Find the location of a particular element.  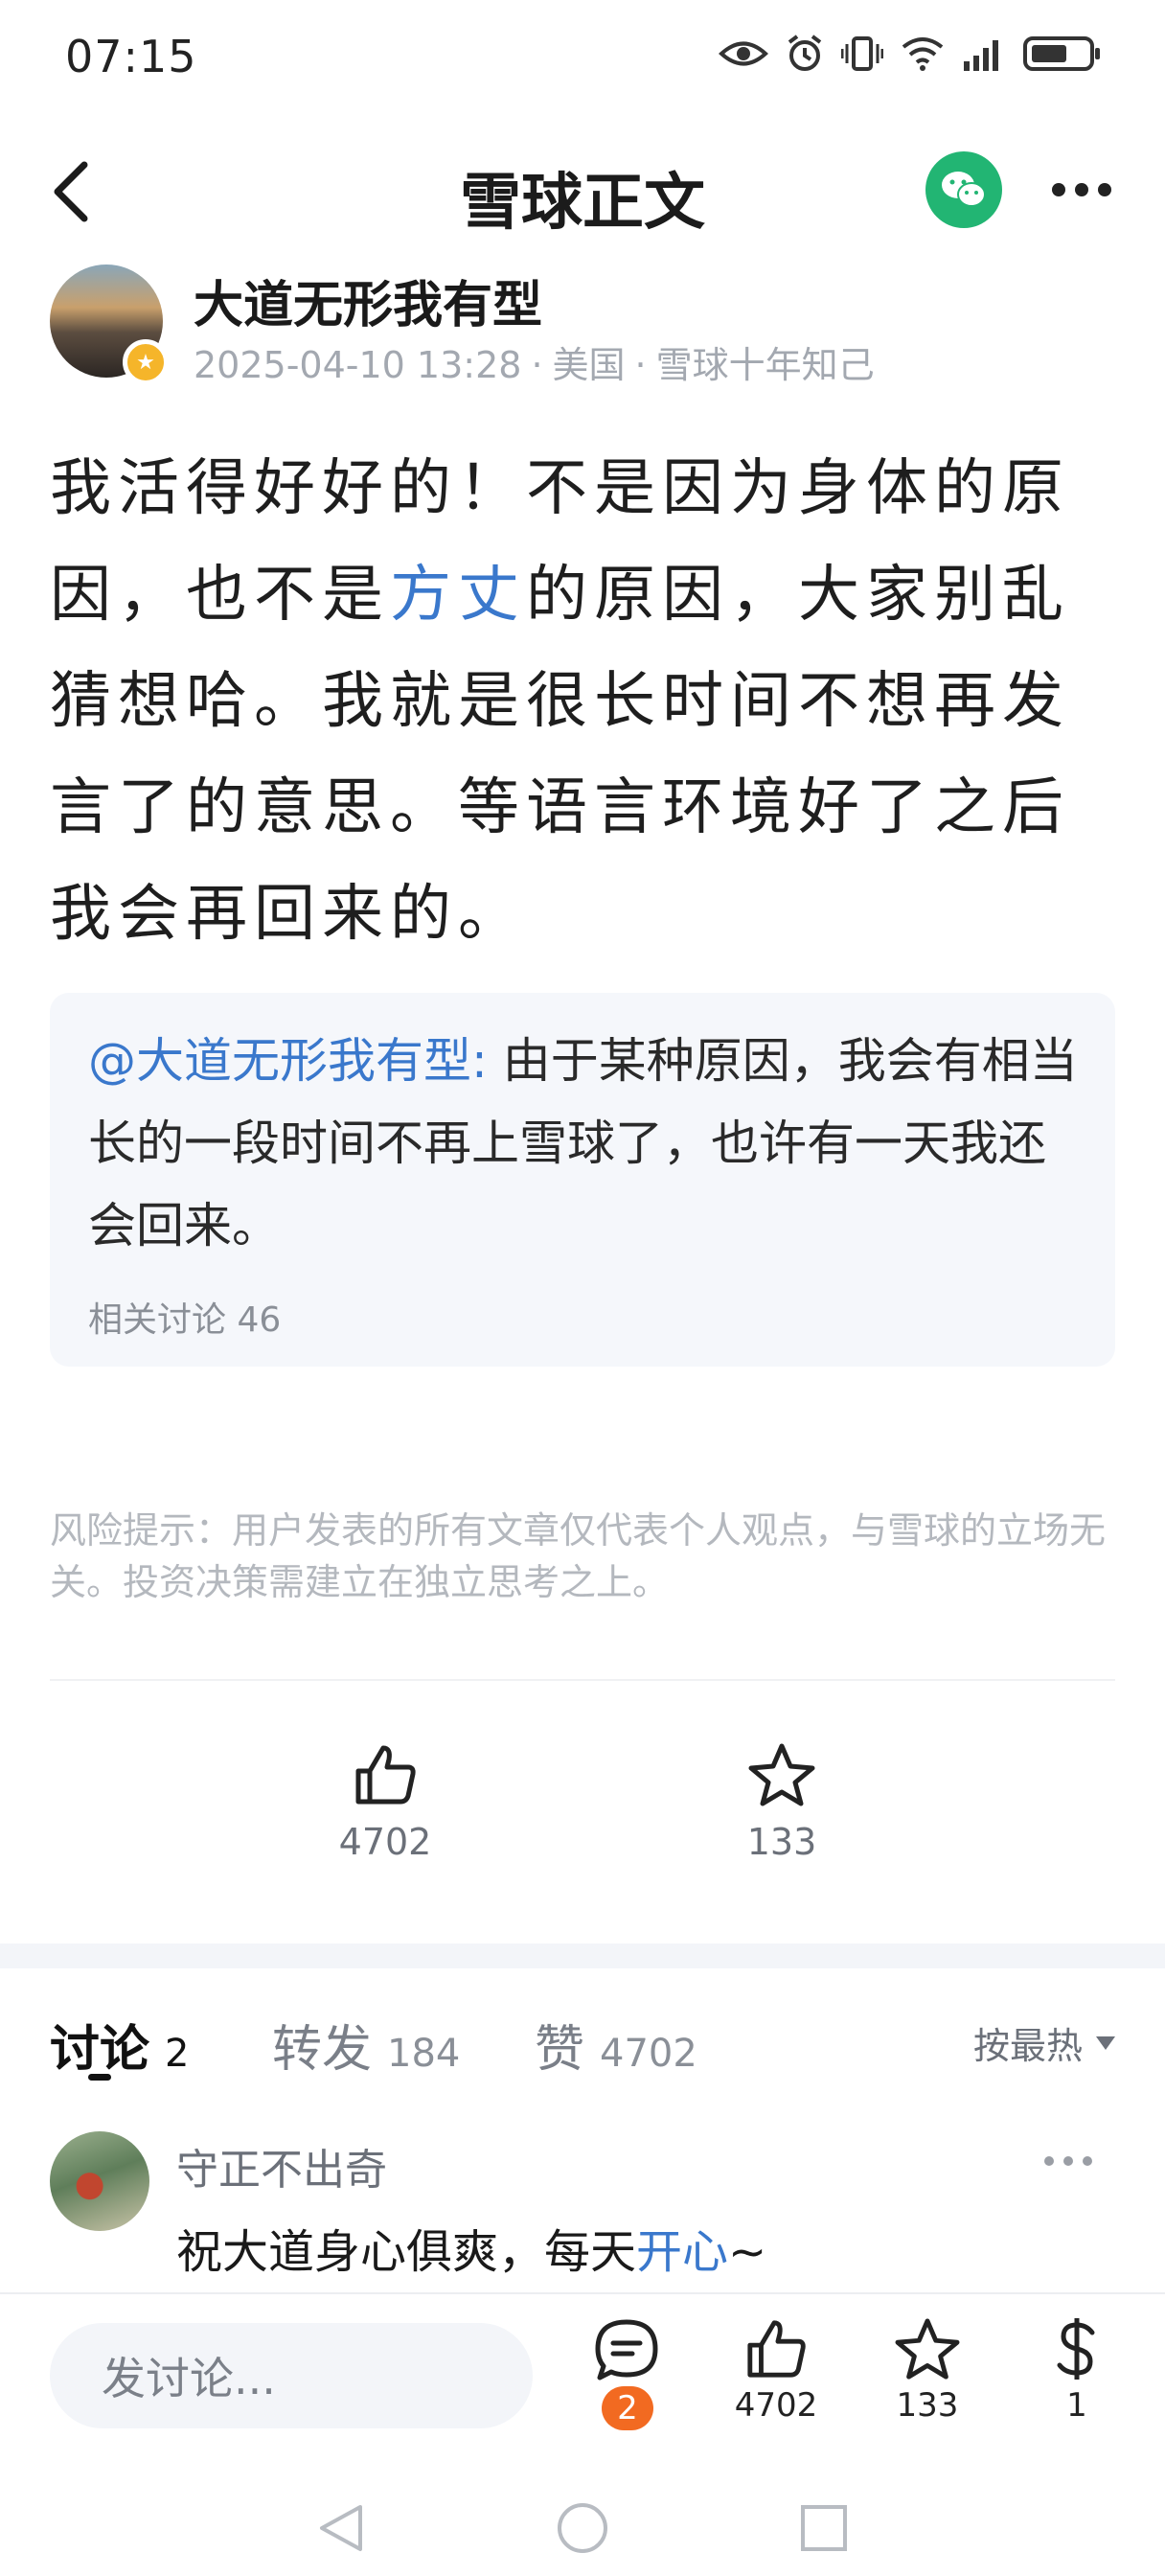

comment-bubble-icon is located at coordinates (626, 2349).